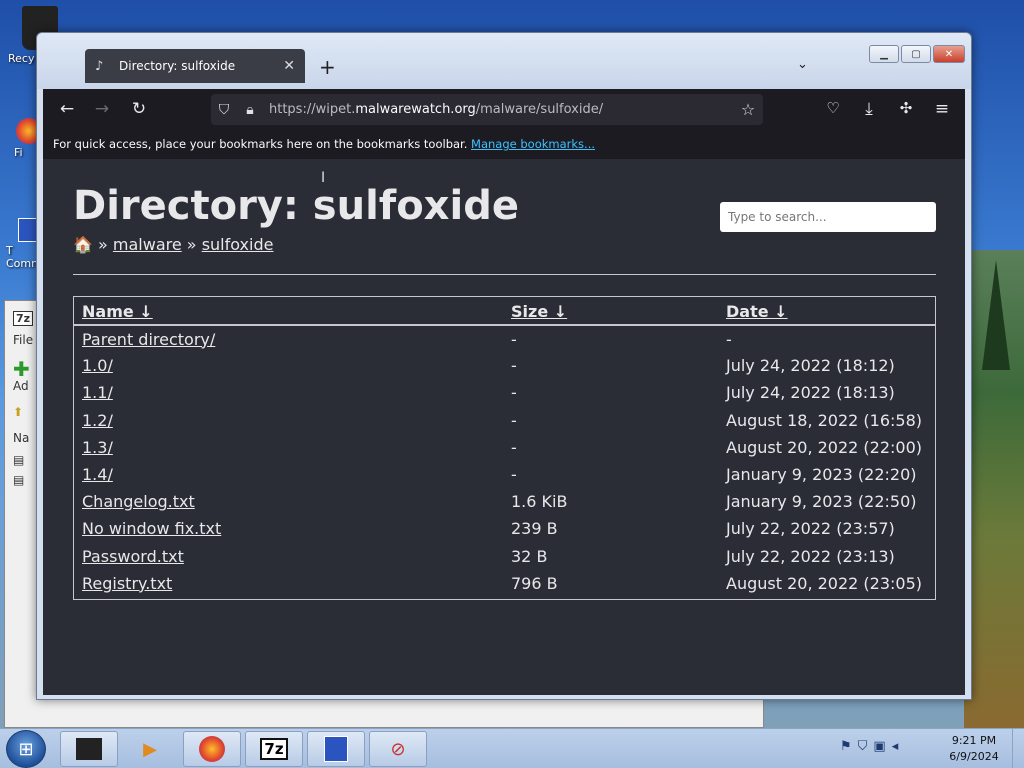 The width and height of the screenshot is (1024, 768). Describe the element at coordinates (127, 583) in the screenshot. I see `file-link: Registry.txt` at that location.